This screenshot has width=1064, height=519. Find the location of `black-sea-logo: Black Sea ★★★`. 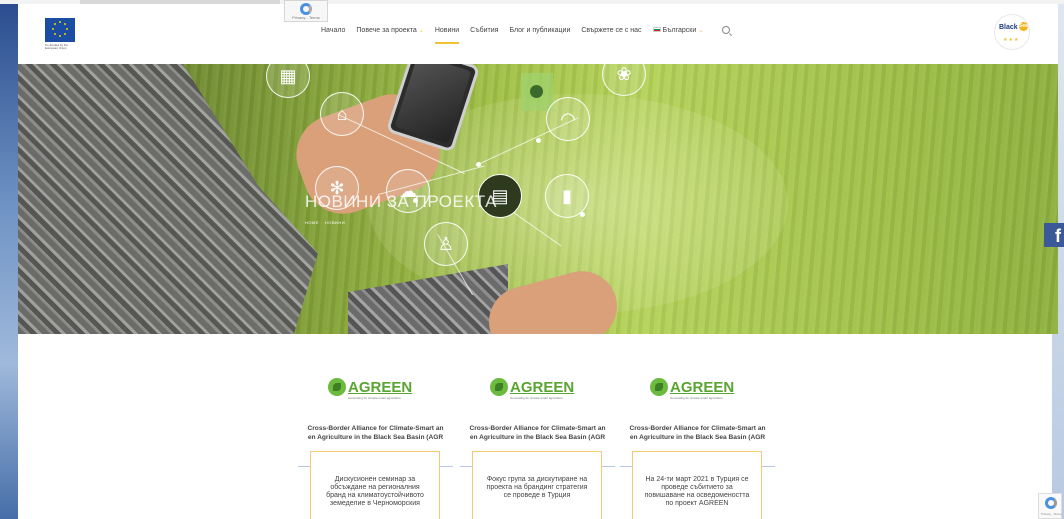

black-sea-logo: Black Sea ★★★ is located at coordinates (1012, 32).